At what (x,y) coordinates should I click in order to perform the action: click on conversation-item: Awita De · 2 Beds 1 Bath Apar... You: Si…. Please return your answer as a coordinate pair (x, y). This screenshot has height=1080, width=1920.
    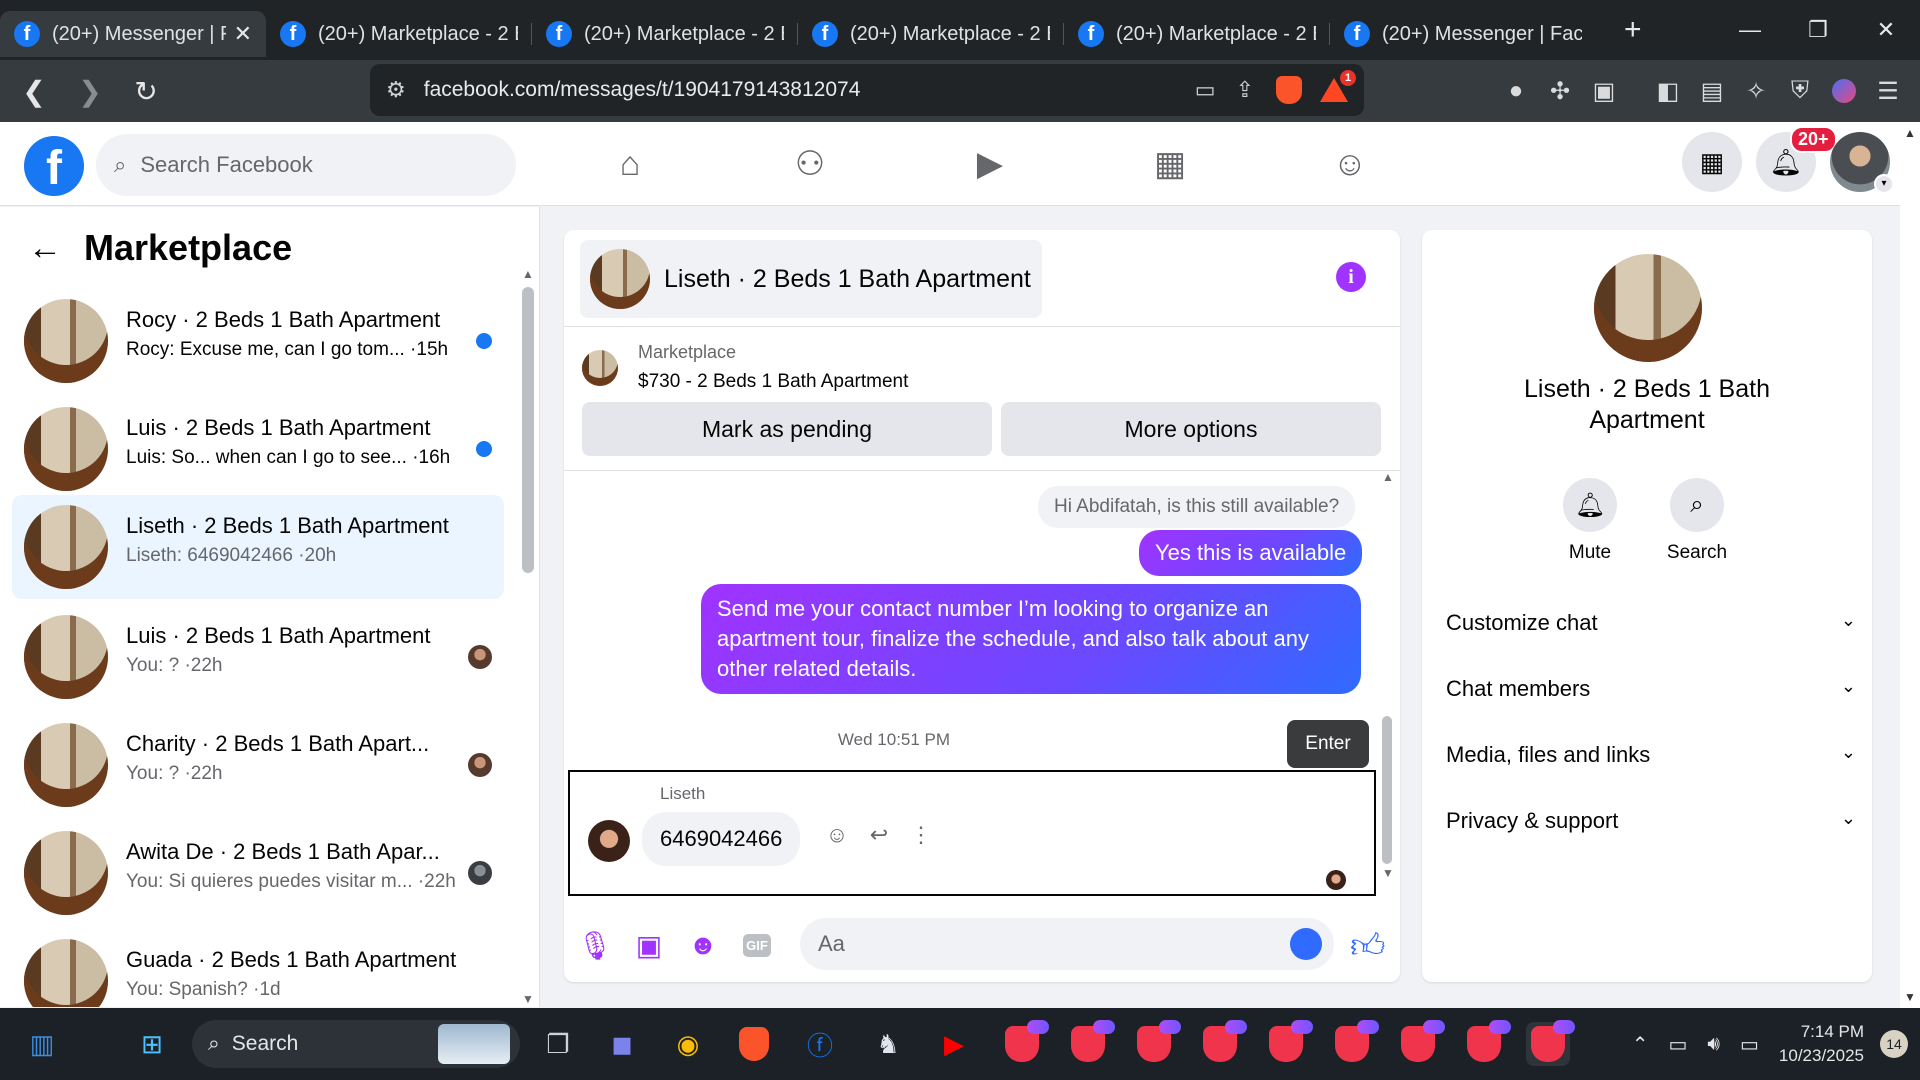
    Looking at the image, I should click on (258, 873).